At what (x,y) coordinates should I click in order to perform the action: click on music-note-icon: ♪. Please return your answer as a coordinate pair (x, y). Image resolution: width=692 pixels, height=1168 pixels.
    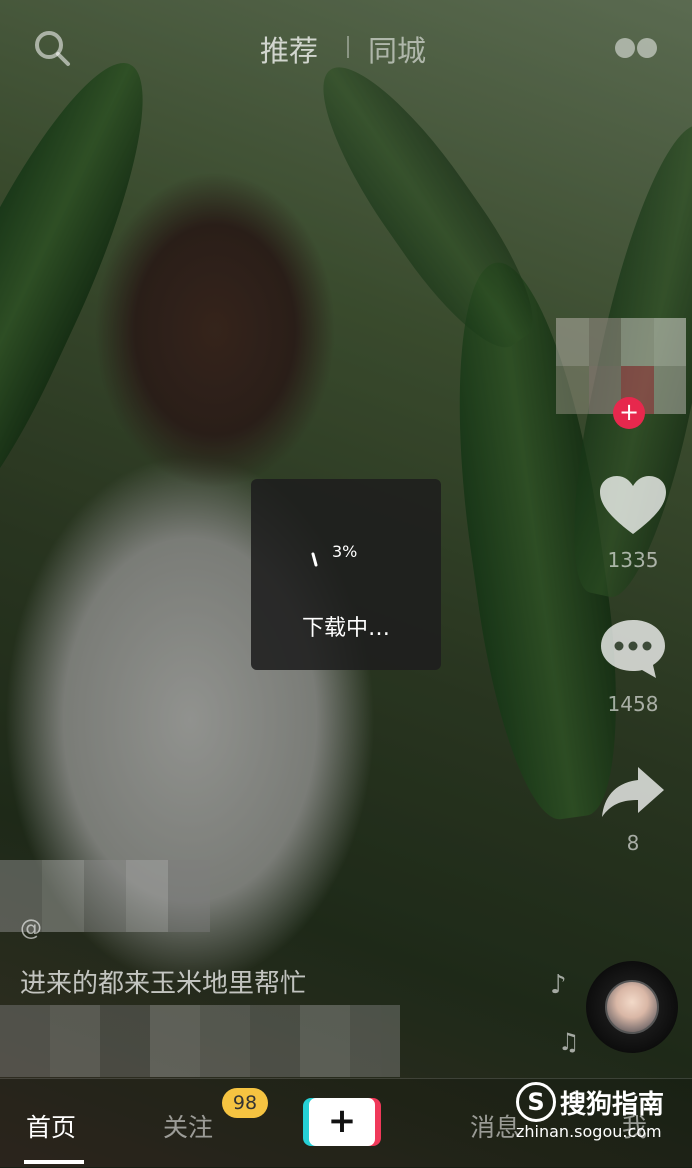
    Looking at the image, I should click on (558, 985).